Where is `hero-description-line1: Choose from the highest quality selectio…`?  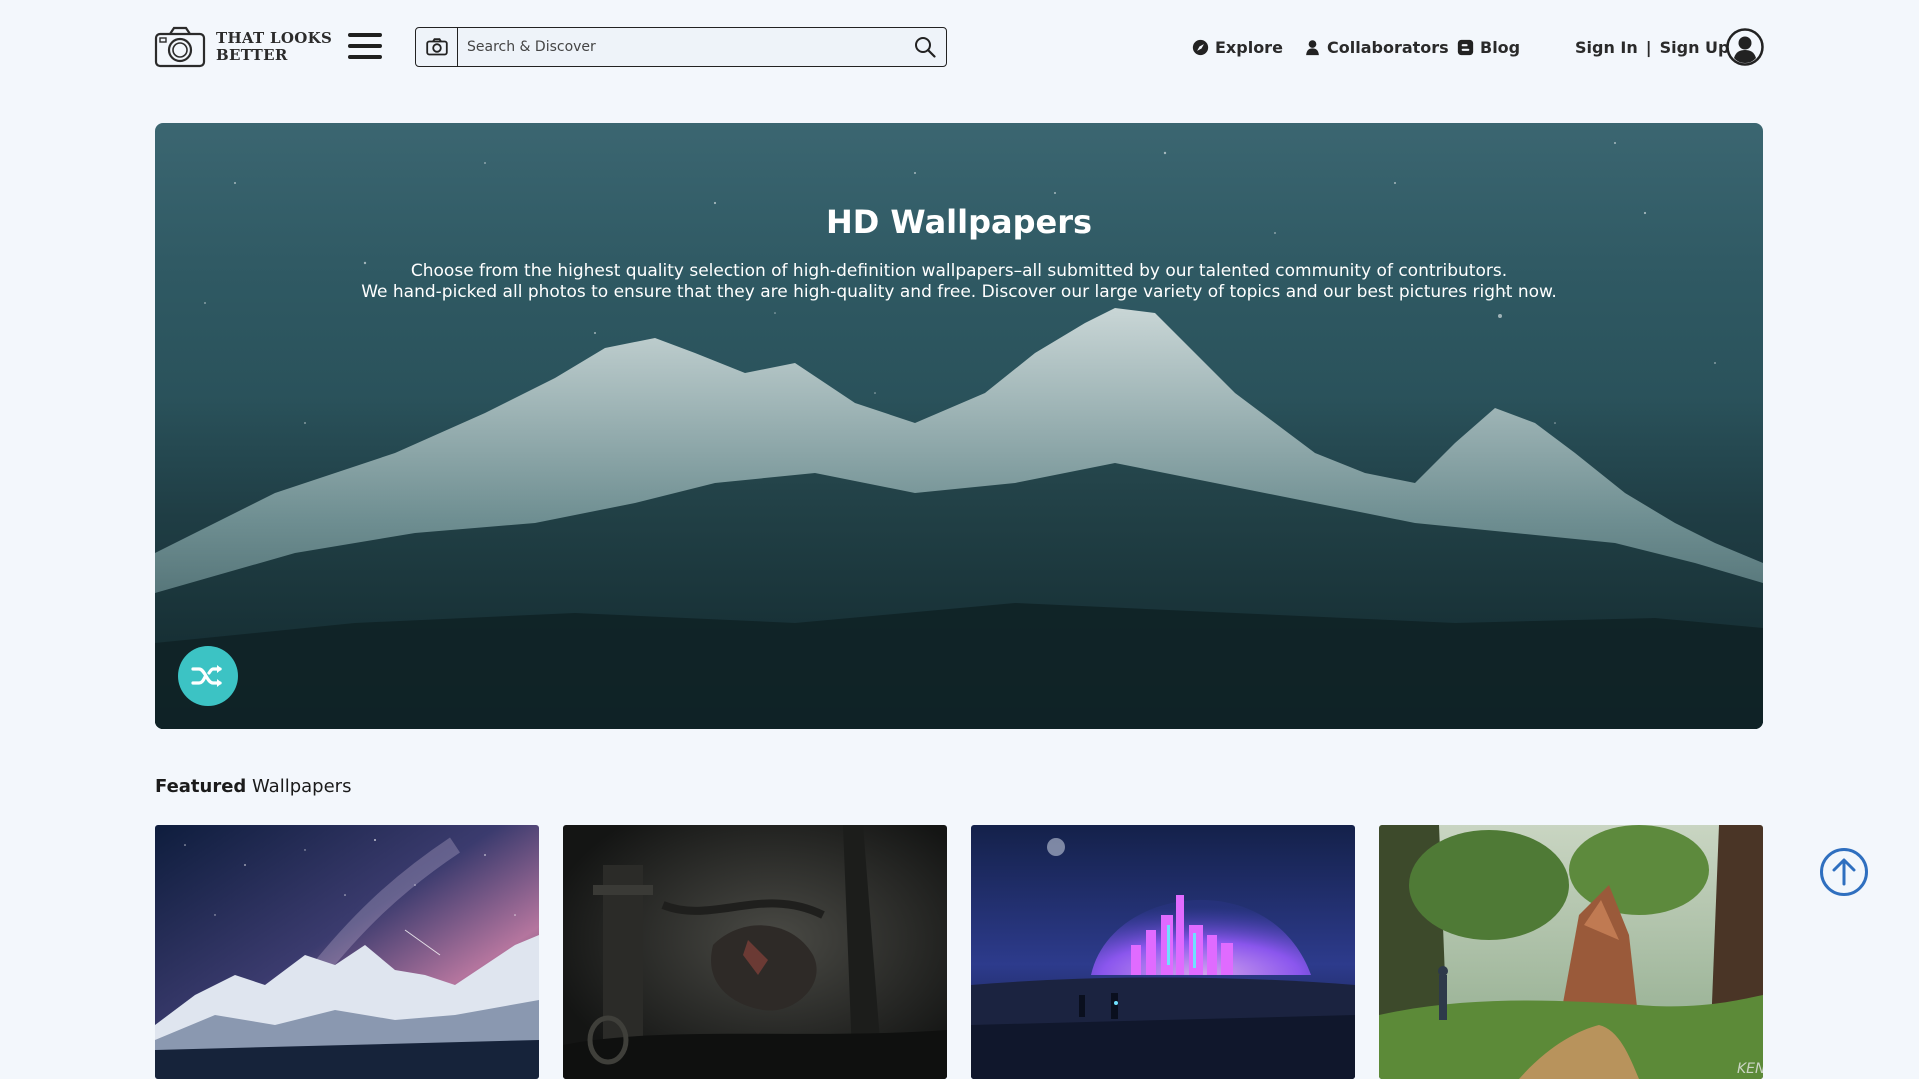
hero-description-line1: Choose from the highest quality selectio… is located at coordinates (959, 271).